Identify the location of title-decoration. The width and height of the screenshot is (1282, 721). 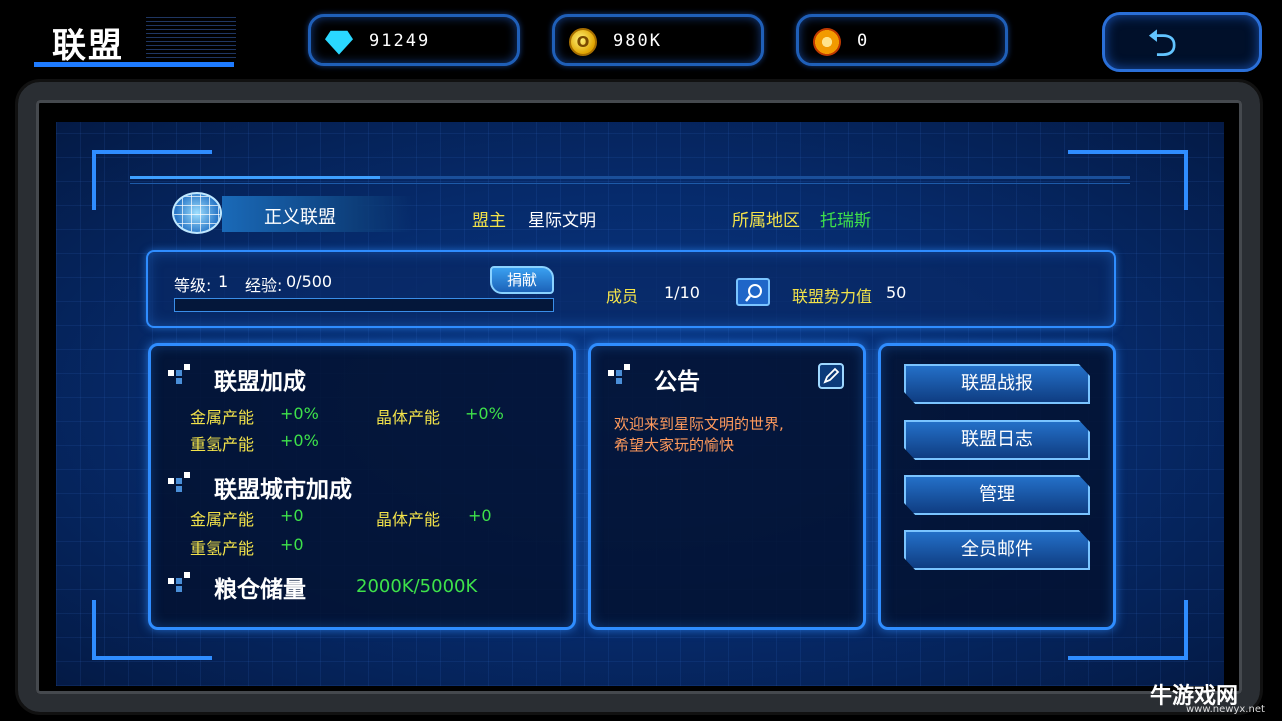
(191, 37).